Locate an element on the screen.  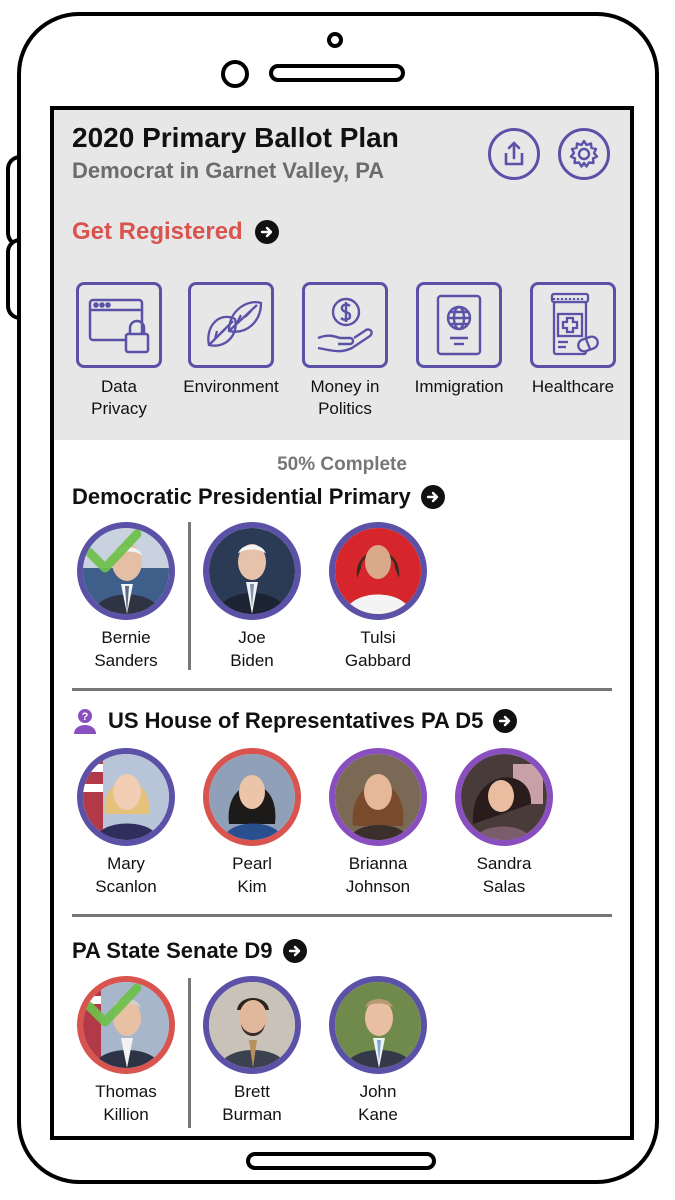
candidate-name: Mary Scanlon is located at coordinates (126, 875).